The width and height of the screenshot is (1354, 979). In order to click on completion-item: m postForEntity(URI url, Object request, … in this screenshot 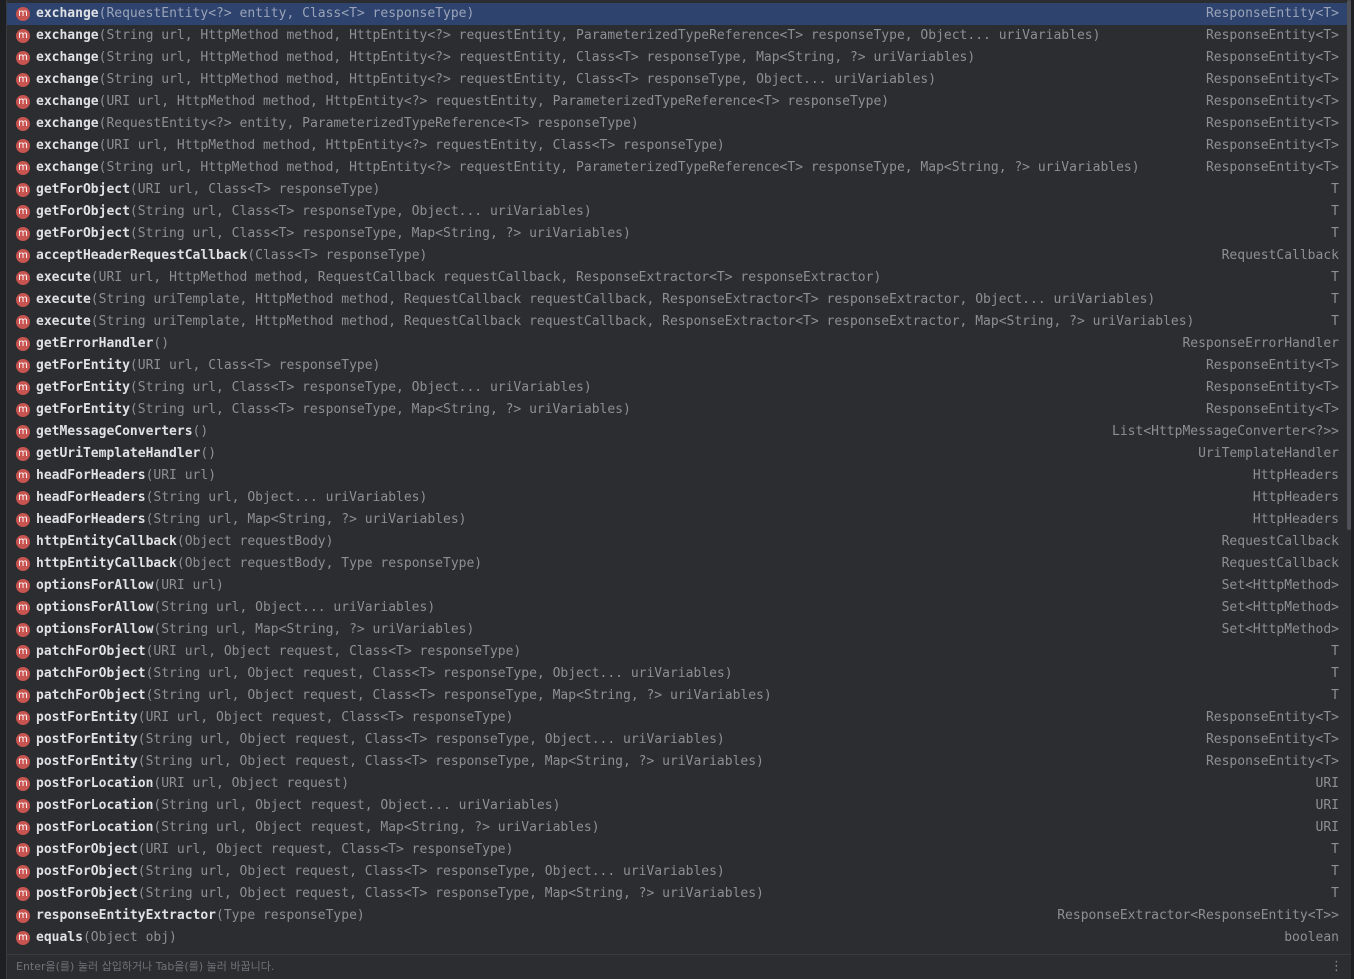, I will do `click(679, 718)`.